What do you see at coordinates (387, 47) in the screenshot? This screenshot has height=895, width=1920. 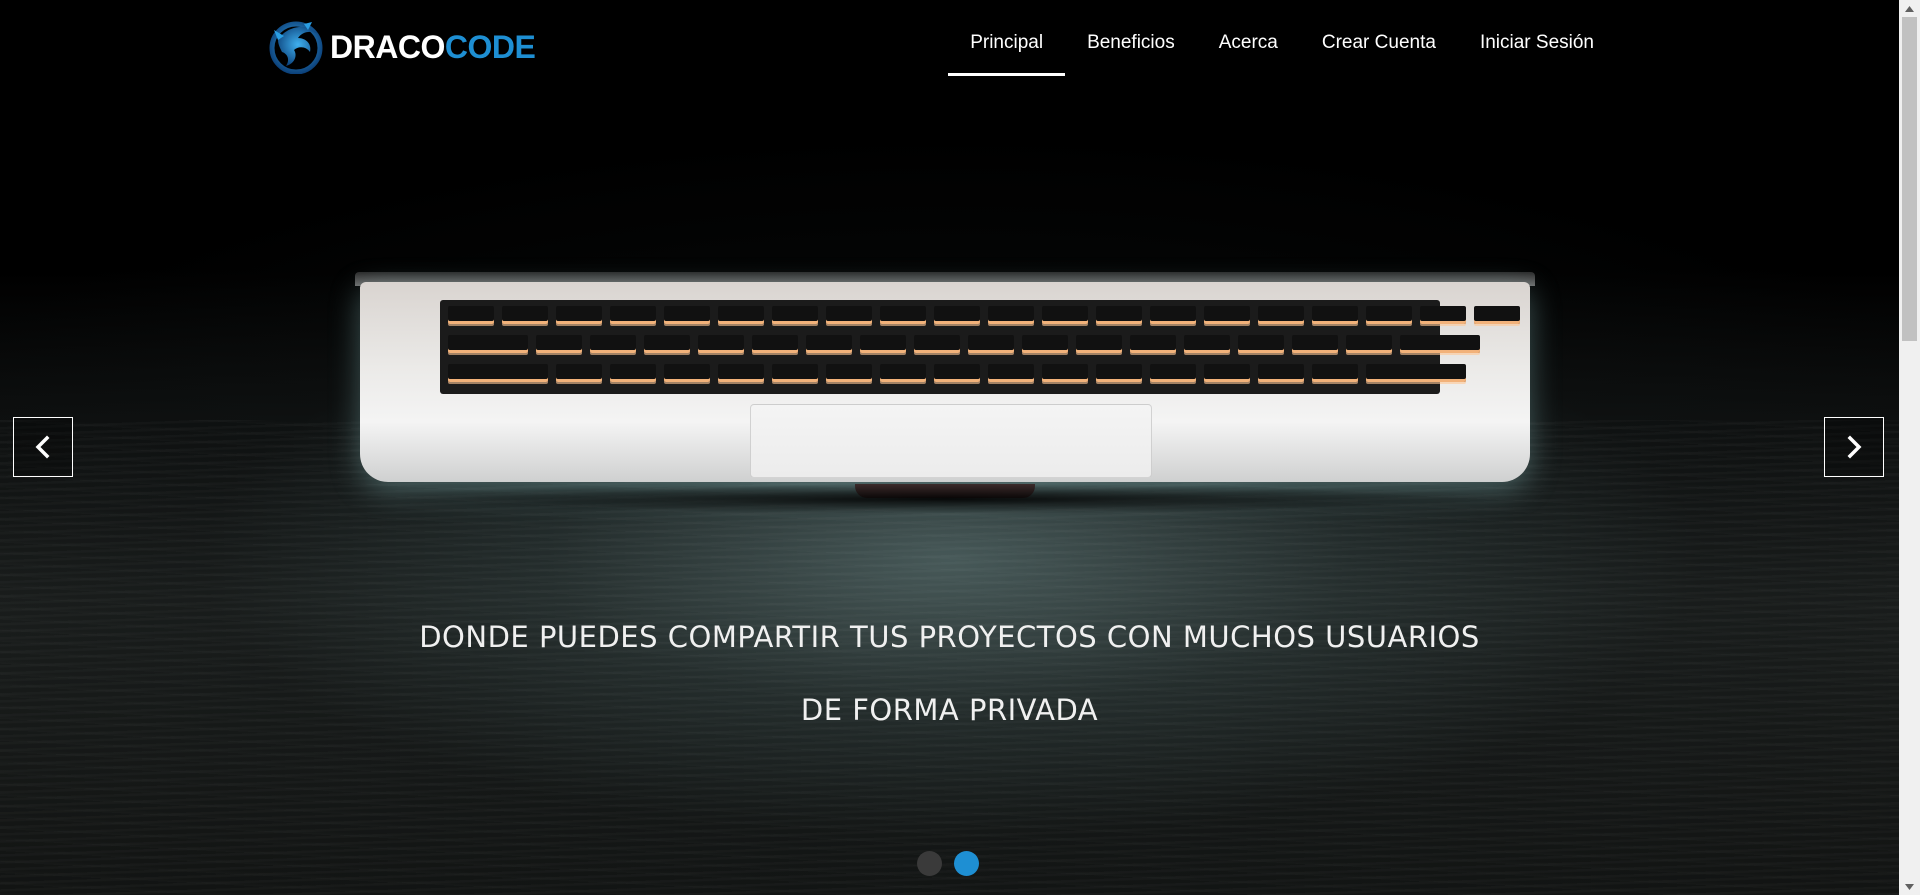 I see `brand-name-white: DRACO` at bounding box center [387, 47].